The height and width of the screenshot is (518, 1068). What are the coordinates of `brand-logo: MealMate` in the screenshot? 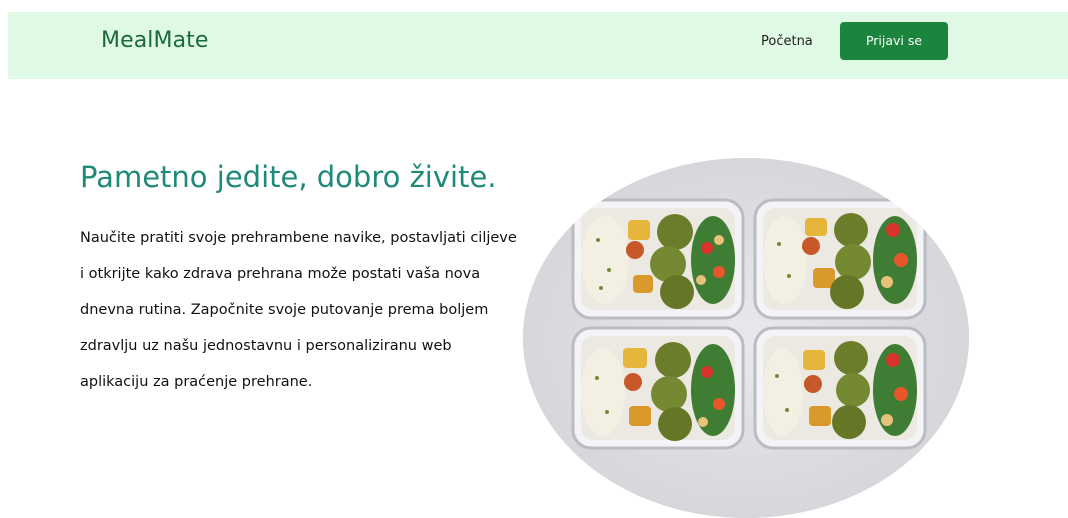 It's located at (155, 40).